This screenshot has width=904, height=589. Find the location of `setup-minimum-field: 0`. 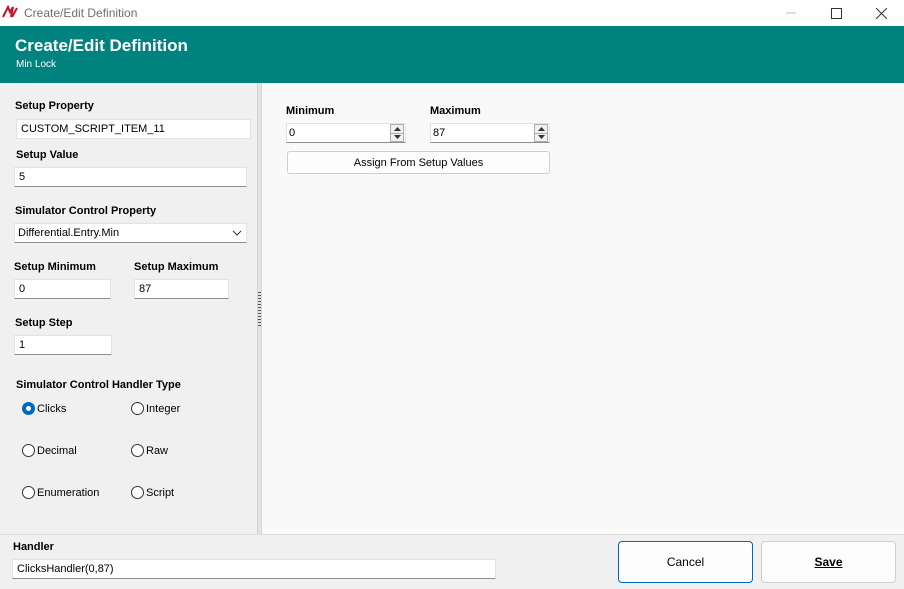

setup-minimum-field: 0 is located at coordinates (62, 289).